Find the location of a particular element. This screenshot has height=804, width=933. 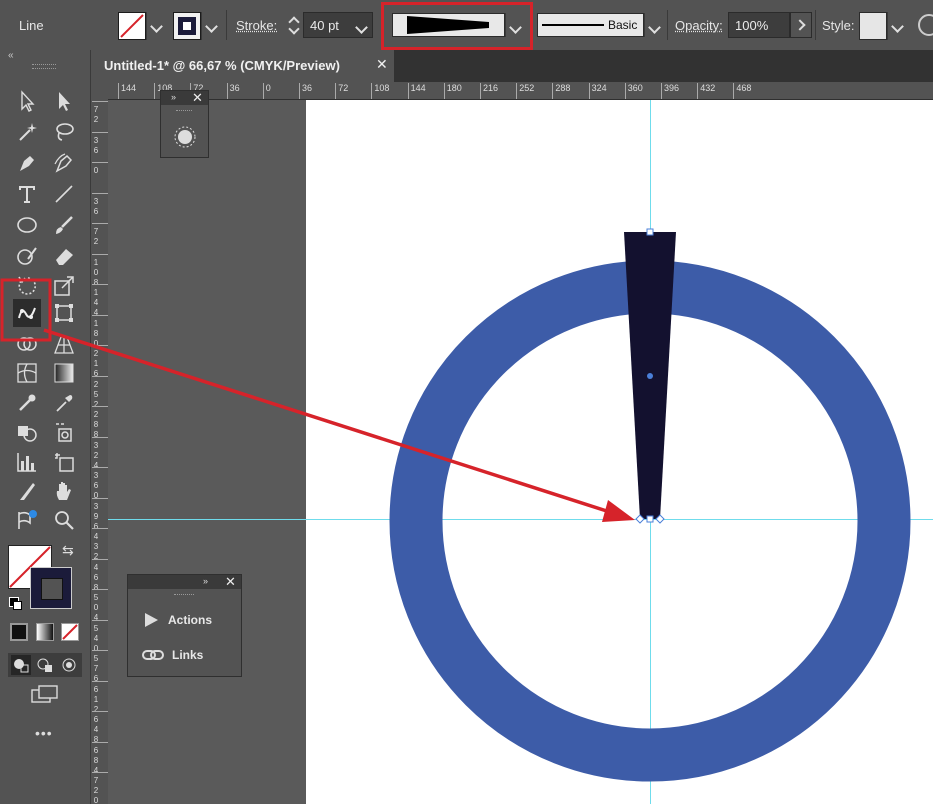

ruler-label: 72 is located at coordinates (96, 236).